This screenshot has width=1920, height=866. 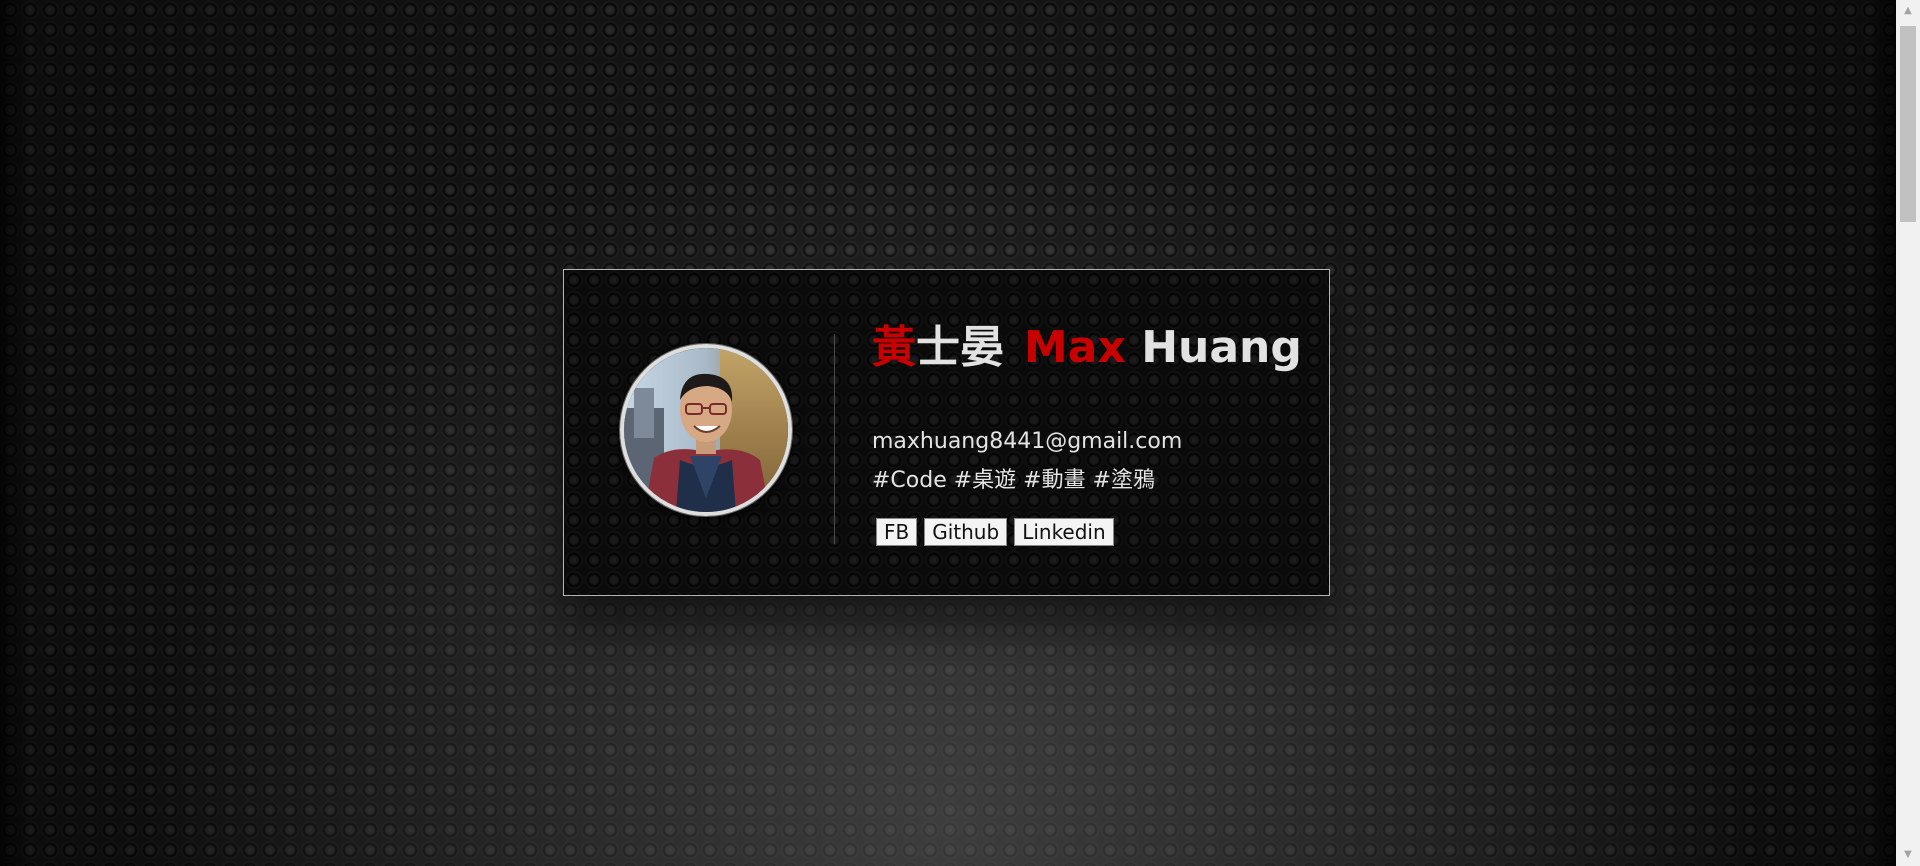 I want to click on avatar-photo, so click(x=706, y=430).